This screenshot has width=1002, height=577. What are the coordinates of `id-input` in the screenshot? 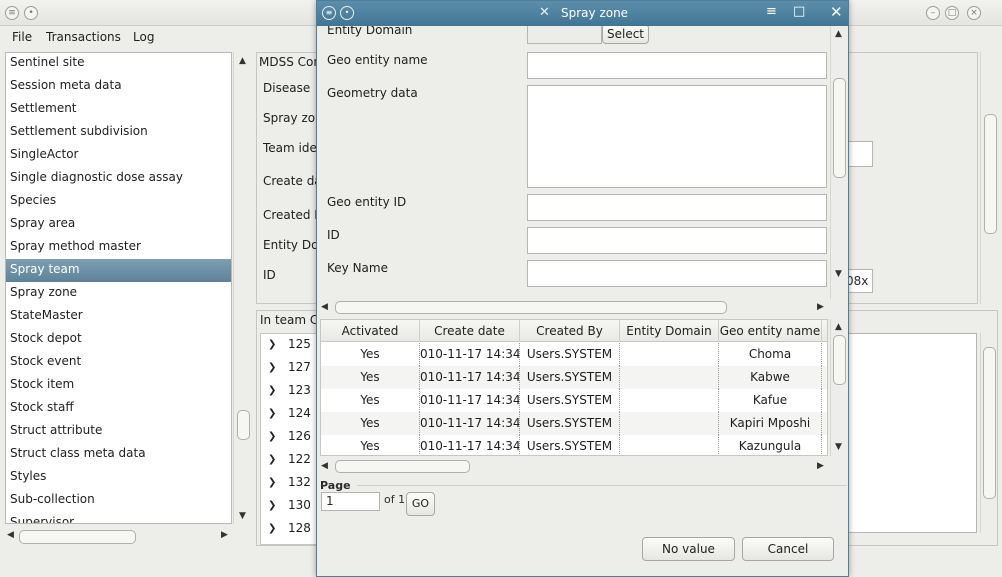 It's located at (677, 240).